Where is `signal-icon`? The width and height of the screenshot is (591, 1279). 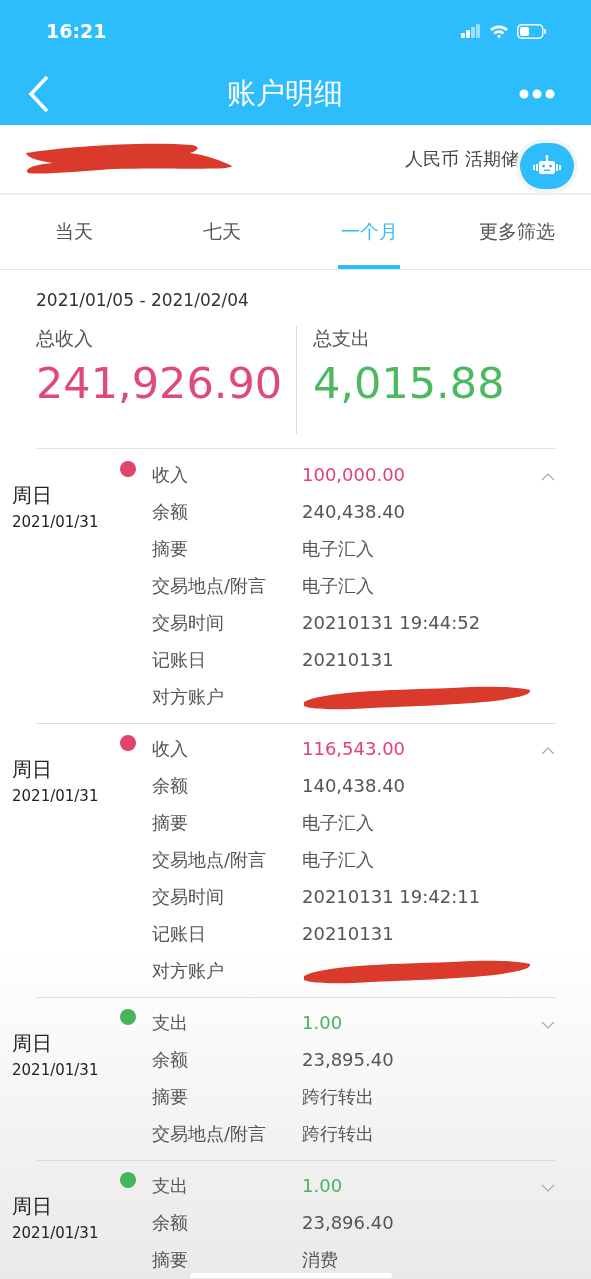
signal-icon is located at coordinates (471, 31).